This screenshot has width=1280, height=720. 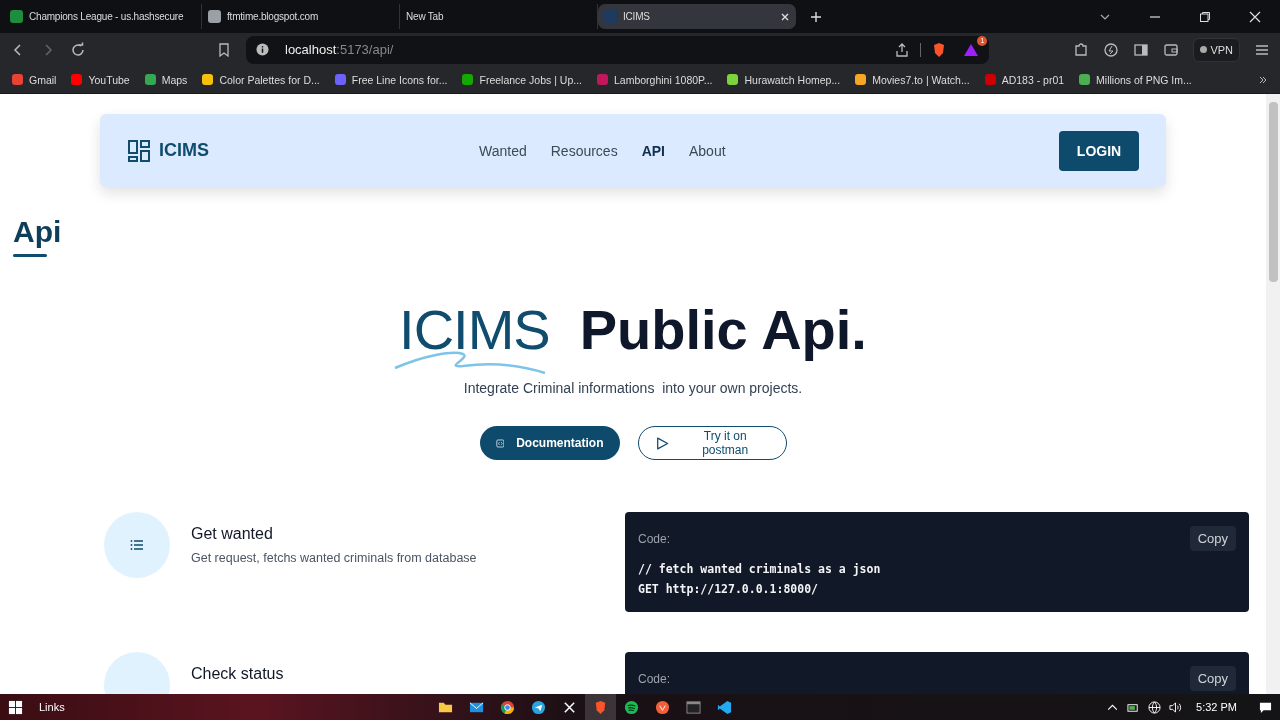 What do you see at coordinates (103, 16) in the screenshot?
I see `browser-tab: Champions League - us.hashsecure` at bounding box center [103, 16].